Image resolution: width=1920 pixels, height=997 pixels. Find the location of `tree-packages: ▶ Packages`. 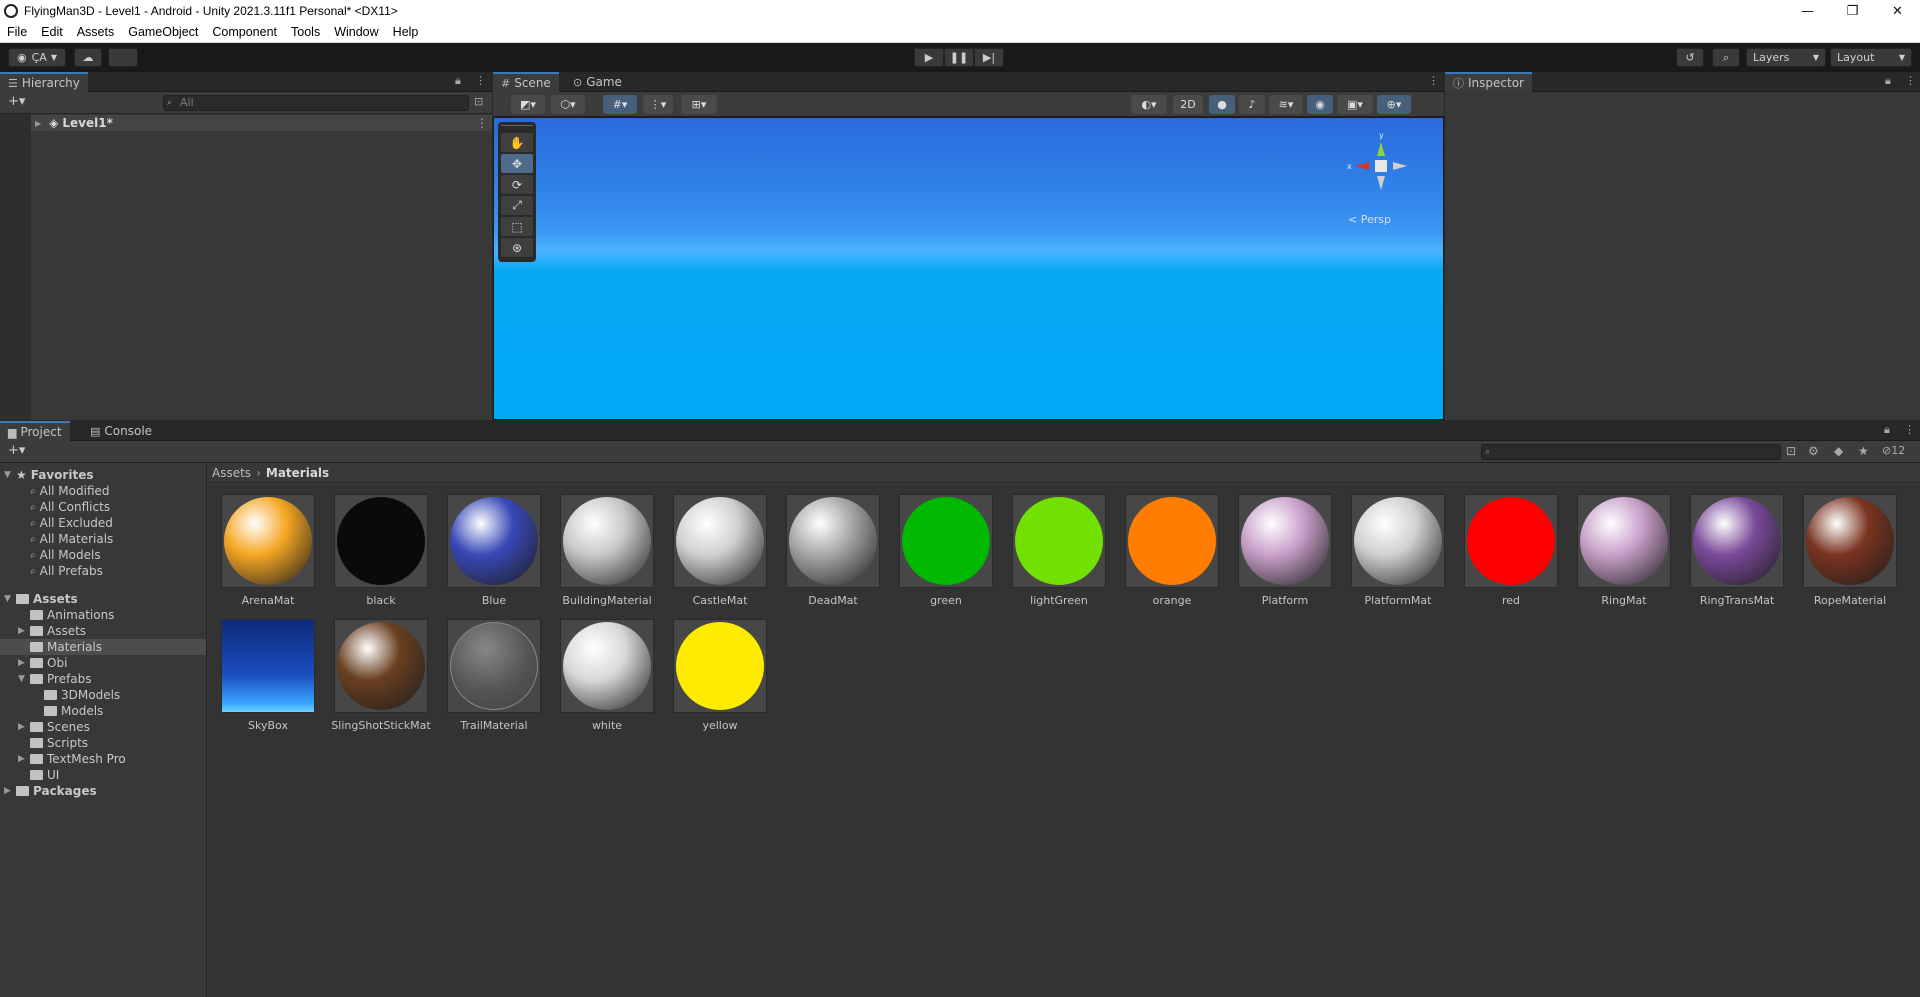

tree-packages: ▶ Packages is located at coordinates (50, 791).